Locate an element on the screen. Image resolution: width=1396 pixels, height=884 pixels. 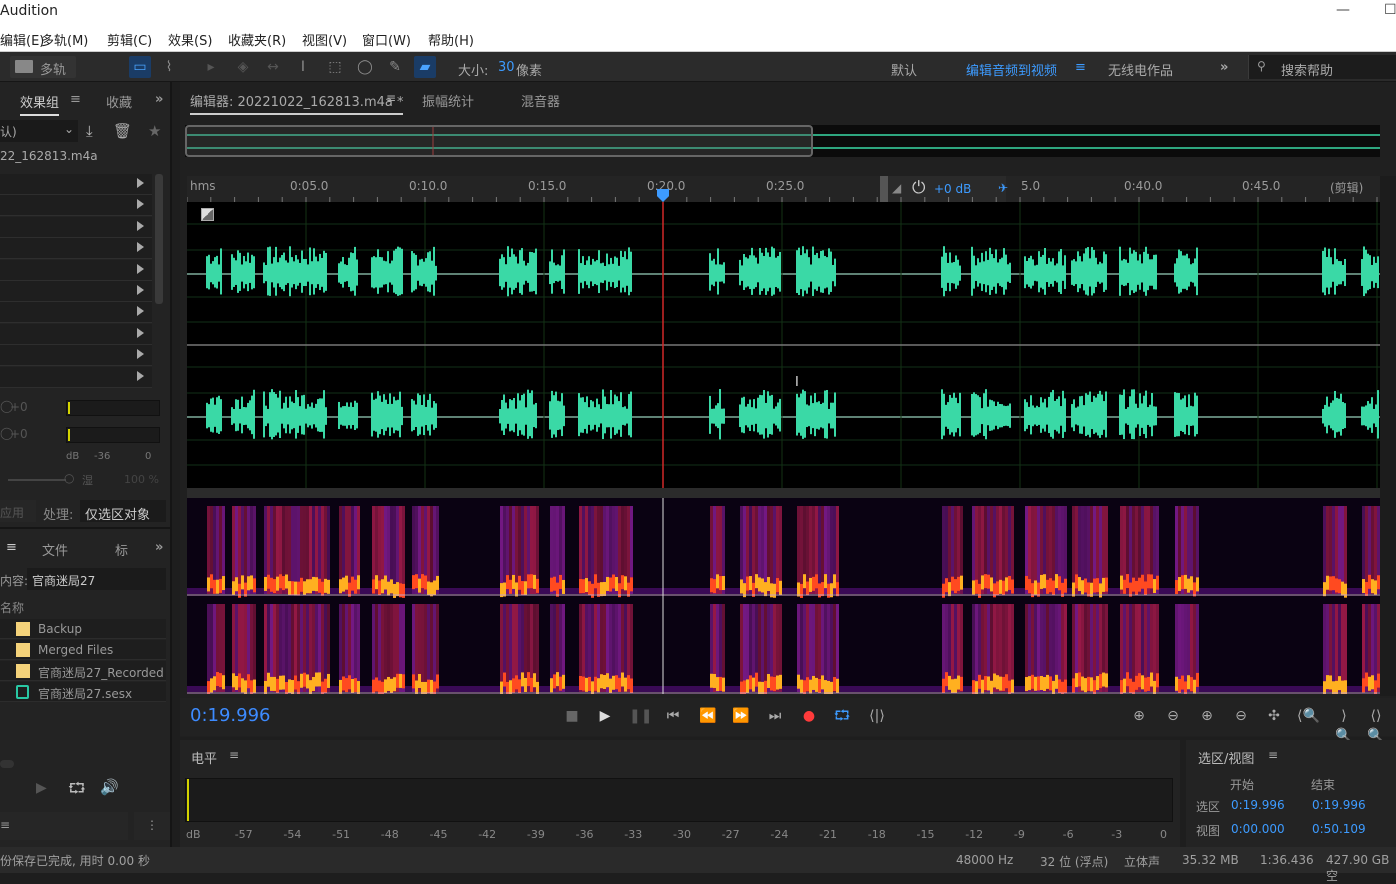
file-item: 官商迷局27.sesx is located at coordinates (83, 692).